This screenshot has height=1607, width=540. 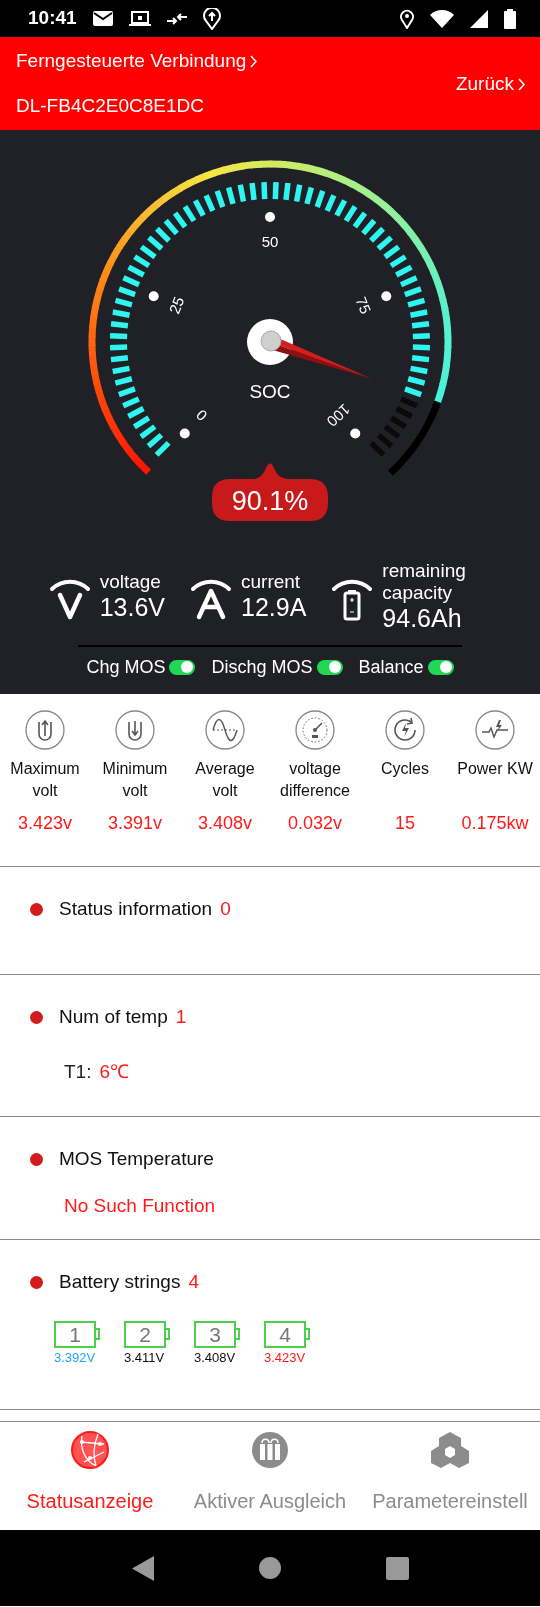 What do you see at coordinates (45, 730) in the screenshot?
I see `max-volt-icon` at bounding box center [45, 730].